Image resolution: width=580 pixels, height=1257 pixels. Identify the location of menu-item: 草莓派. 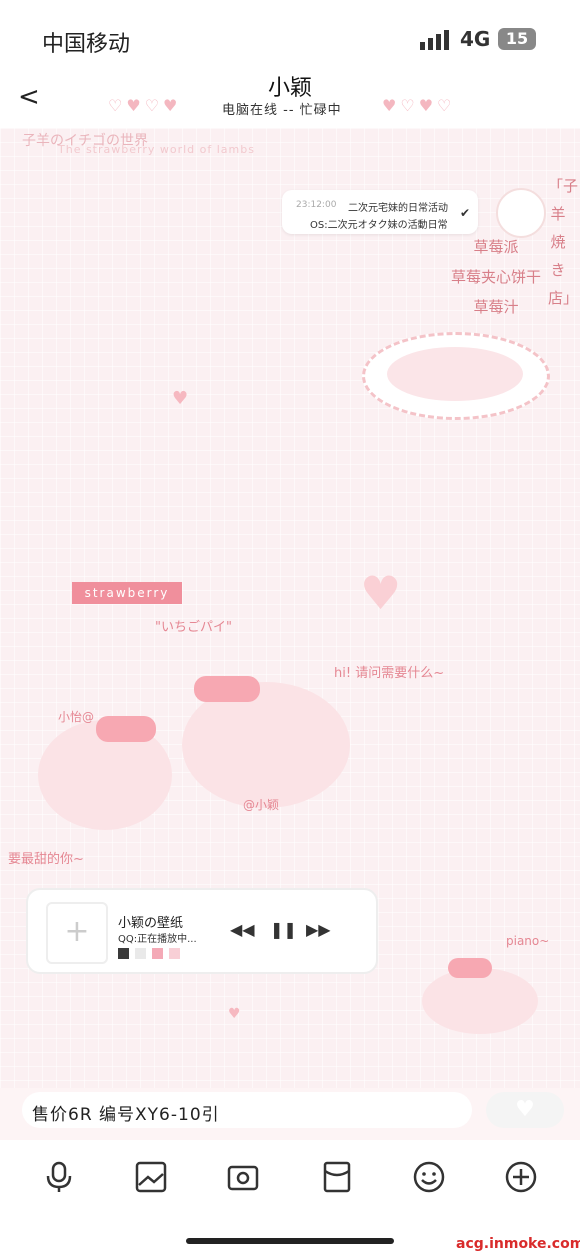
(496, 247).